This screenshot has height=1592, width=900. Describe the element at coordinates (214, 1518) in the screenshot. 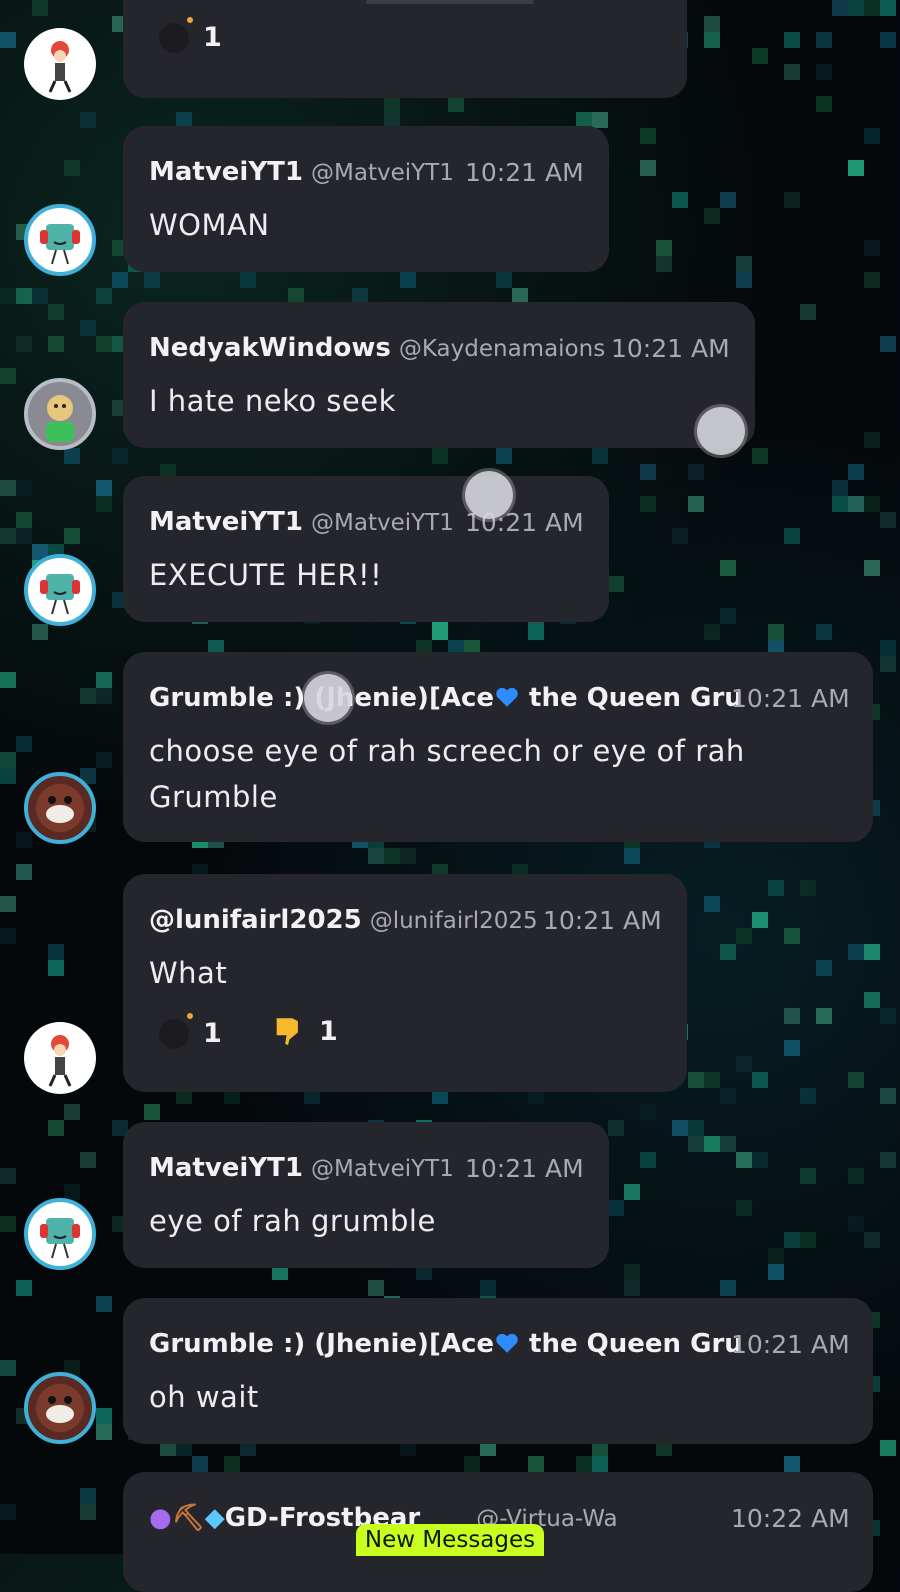

I see `diamond-icon: ◆` at that location.